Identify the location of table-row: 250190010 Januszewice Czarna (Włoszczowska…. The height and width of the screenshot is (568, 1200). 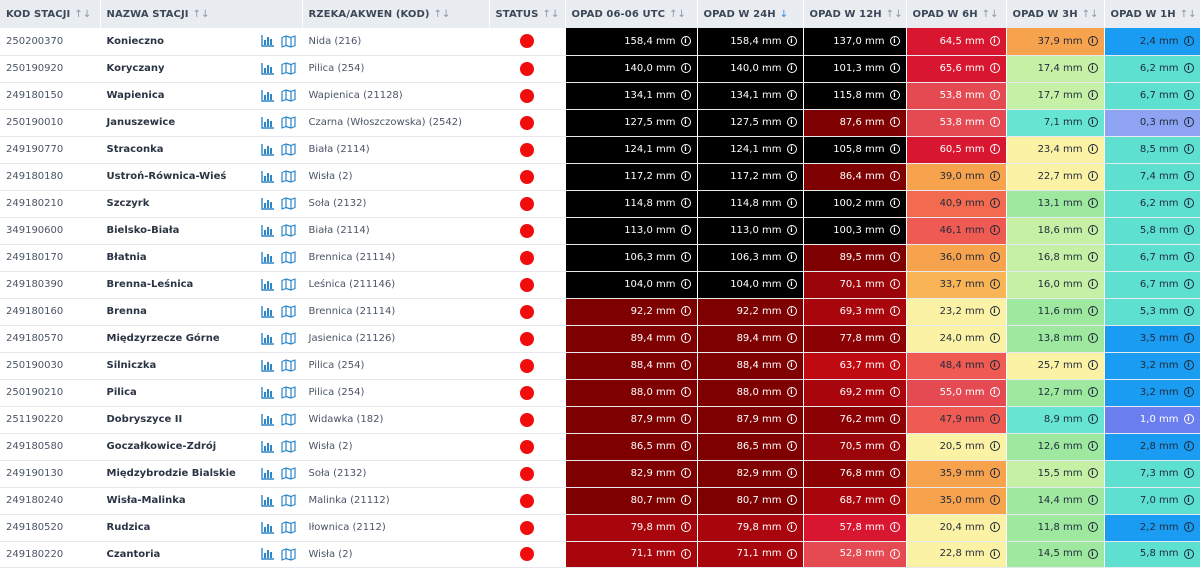
(600, 123).